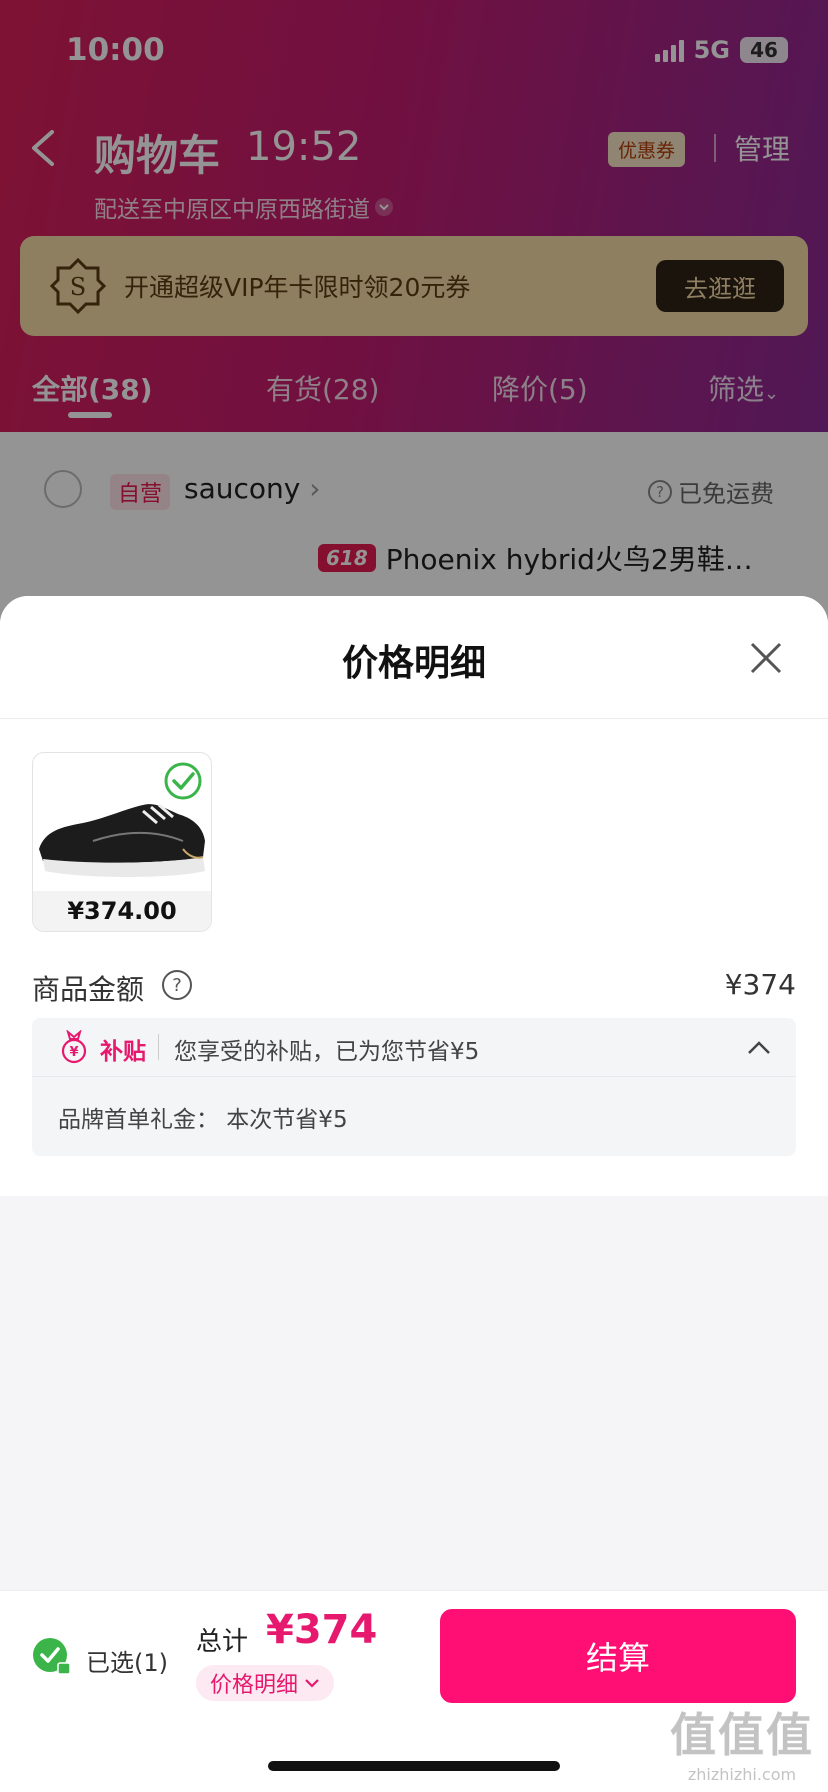 The image size is (828, 1792). Describe the element at coordinates (122, 842) in the screenshot. I see `product-thumbnail: ¥374.00` at that location.